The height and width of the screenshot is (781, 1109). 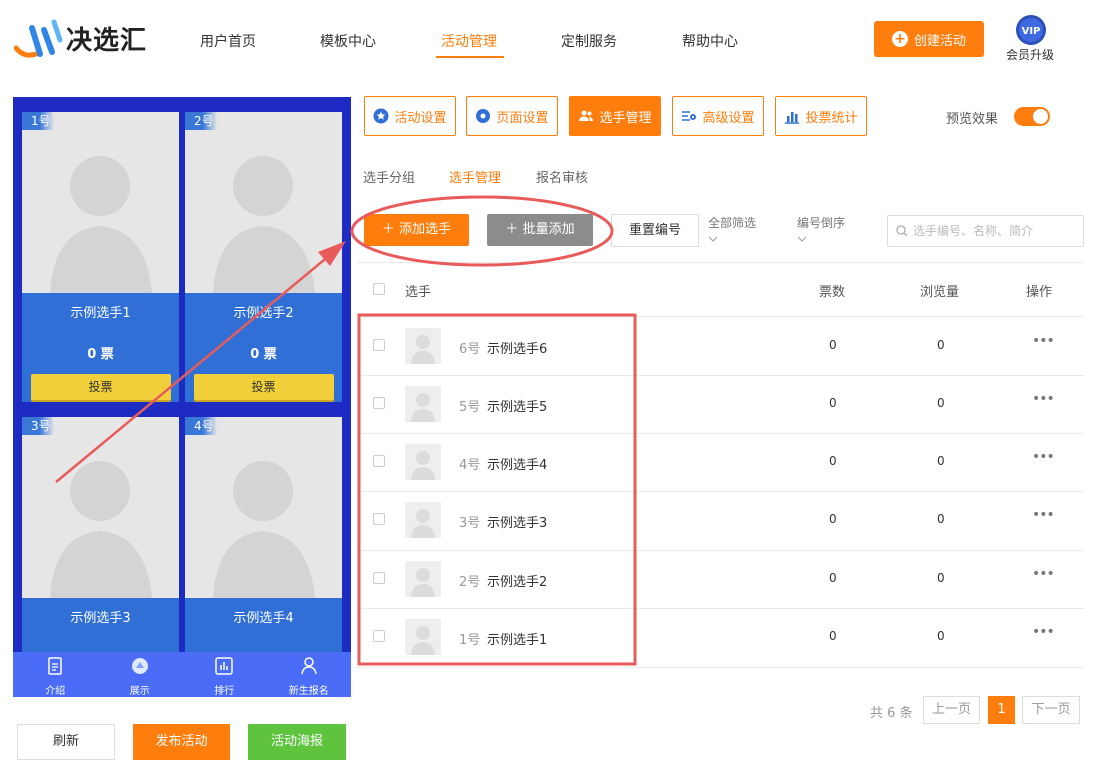 What do you see at coordinates (181, 742) in the screenshot?
I see `publish-activity-button: 发布活动` at bounding box center [181, 742].